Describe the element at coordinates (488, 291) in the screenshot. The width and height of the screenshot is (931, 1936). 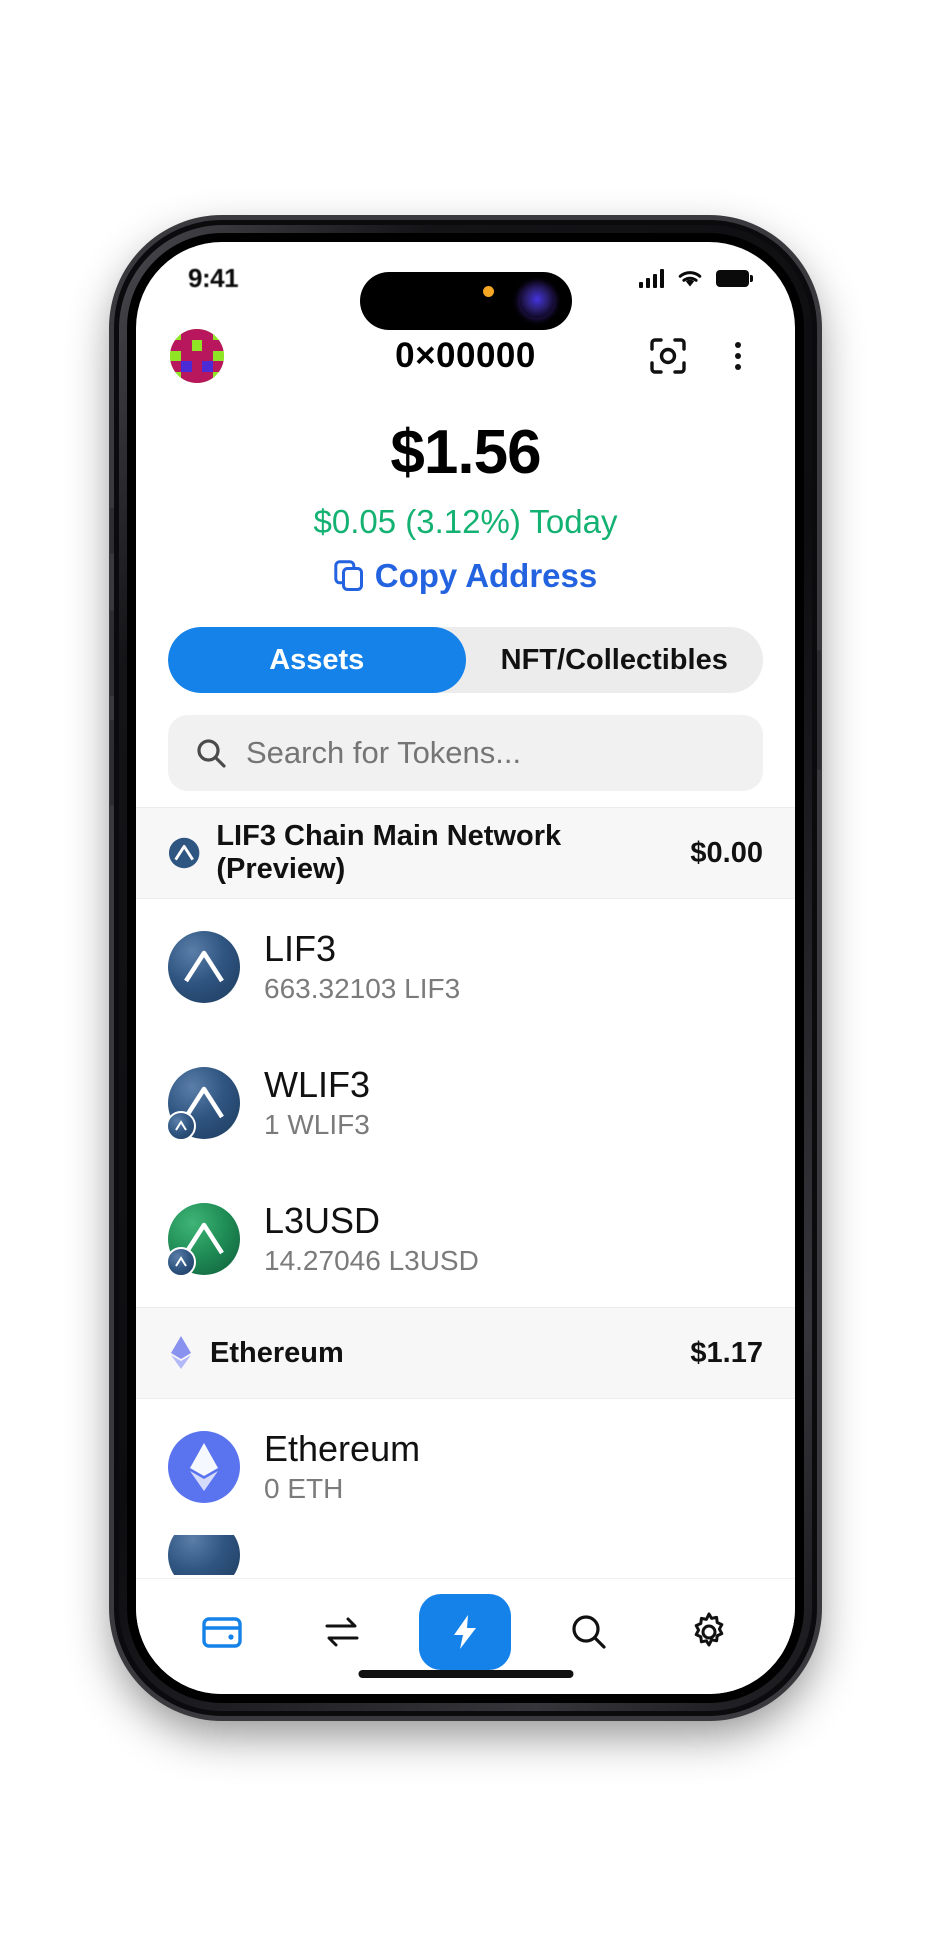
I see `privacy-indicator-icon` at that location.